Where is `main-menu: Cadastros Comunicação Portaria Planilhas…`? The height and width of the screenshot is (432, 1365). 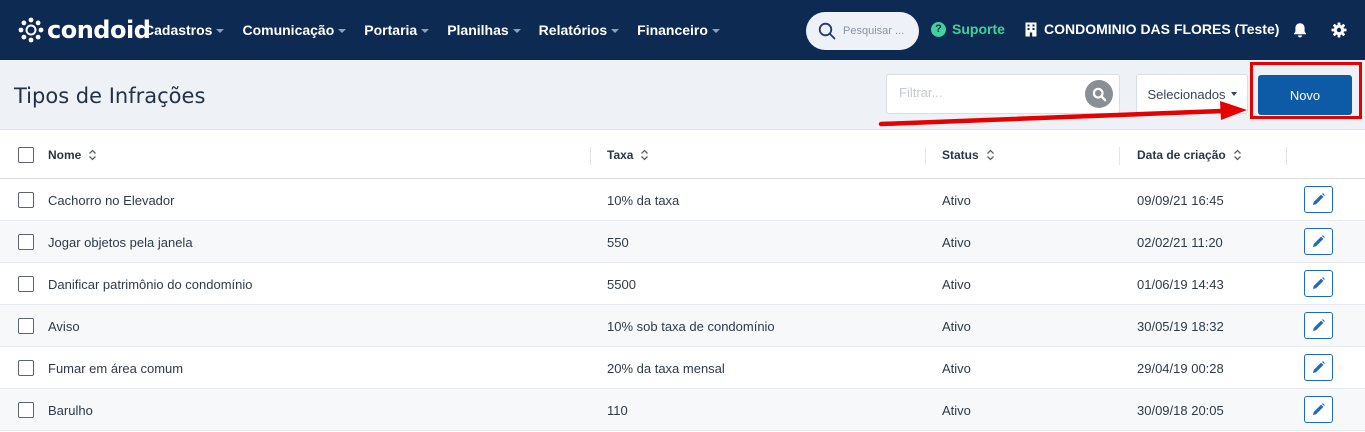
main-menu: Cadastros Comunicação Portaria Planilhas… is located at coordinates (441, 30).